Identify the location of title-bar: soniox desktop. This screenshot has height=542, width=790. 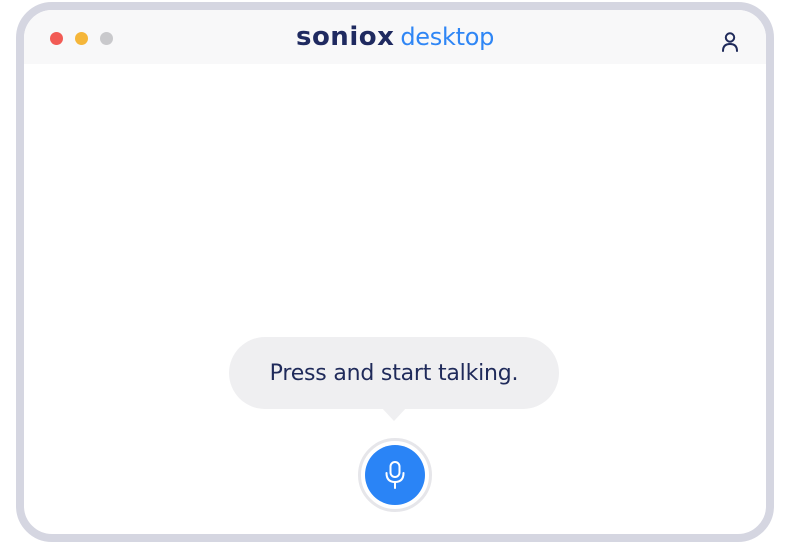
(395, 37).